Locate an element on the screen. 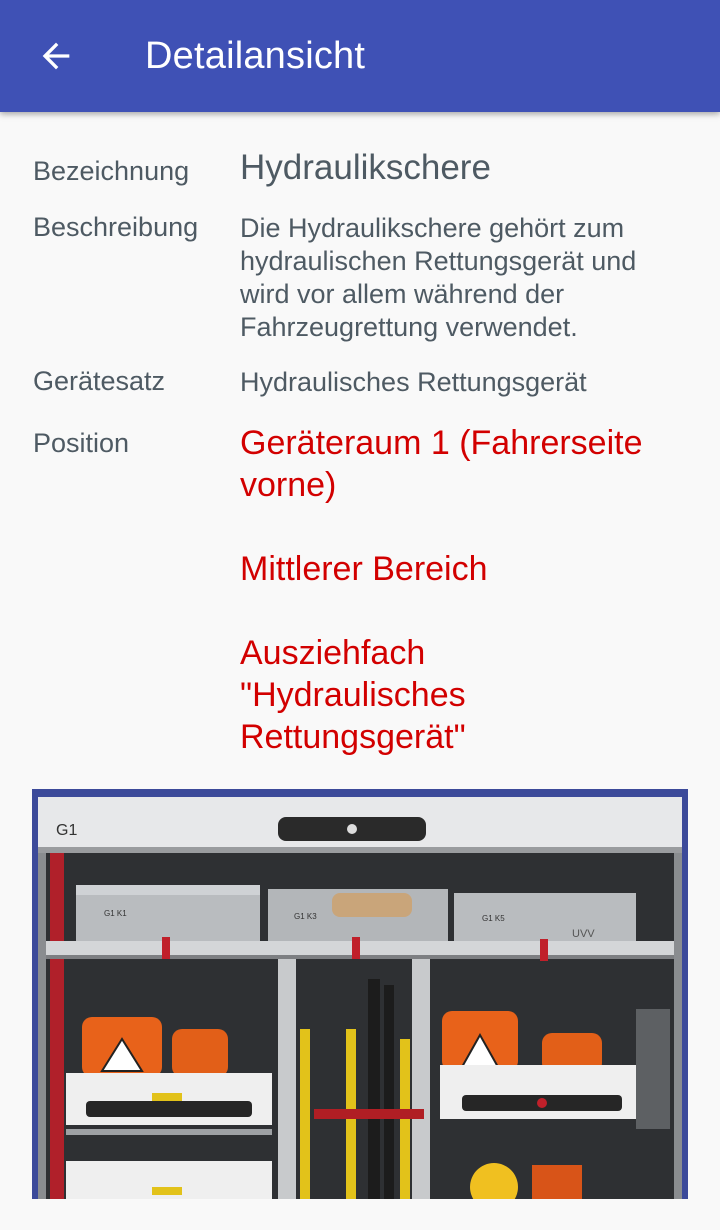  compartment-label: G1 is located at coordinates (66, 830).